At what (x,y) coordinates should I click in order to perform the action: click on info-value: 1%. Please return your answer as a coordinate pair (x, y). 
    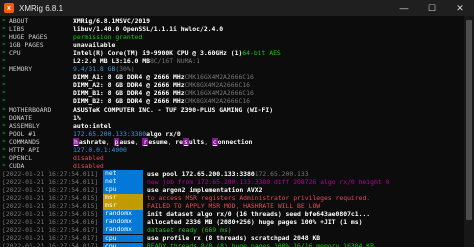
    Looking at the image, I should click on (77, 117).